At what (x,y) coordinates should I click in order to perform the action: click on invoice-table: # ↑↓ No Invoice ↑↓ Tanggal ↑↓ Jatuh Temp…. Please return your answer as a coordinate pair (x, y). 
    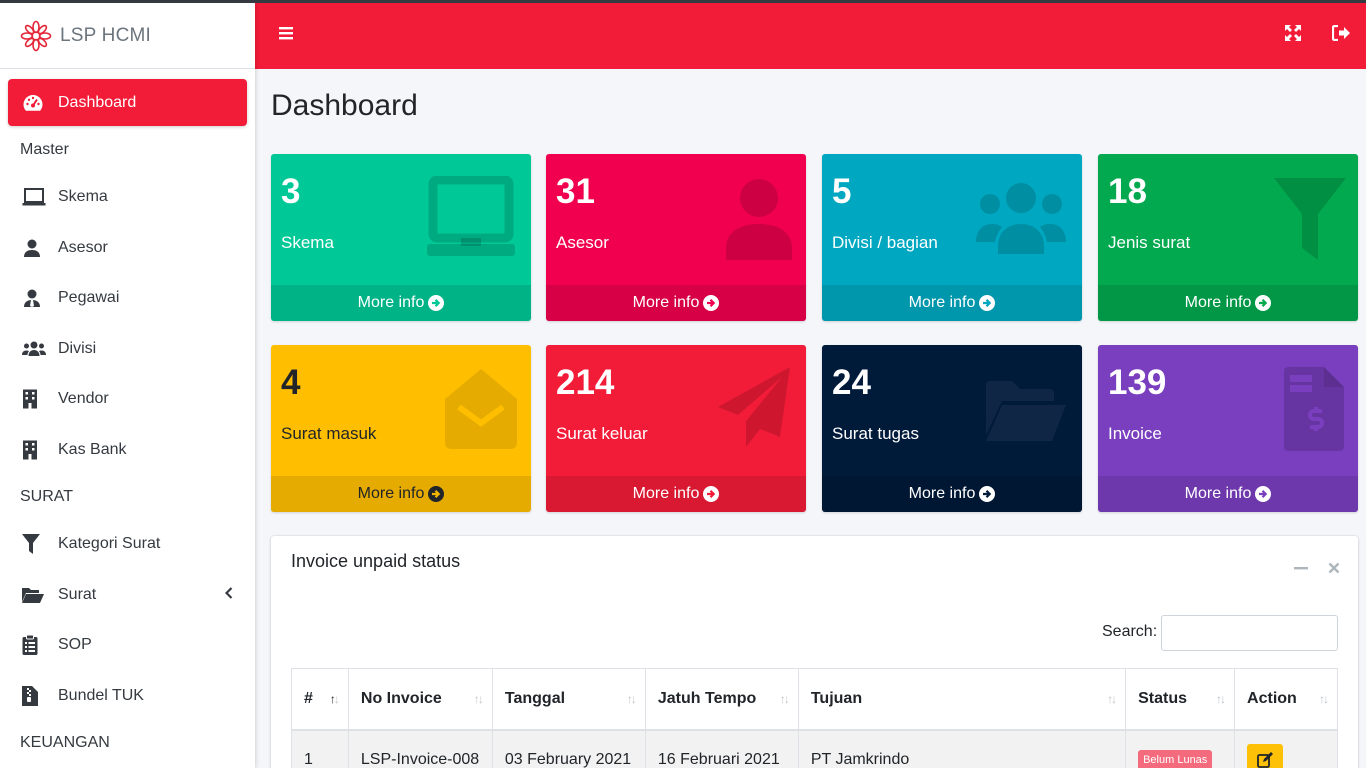
    Looking at the image, I should click on (814, 718).